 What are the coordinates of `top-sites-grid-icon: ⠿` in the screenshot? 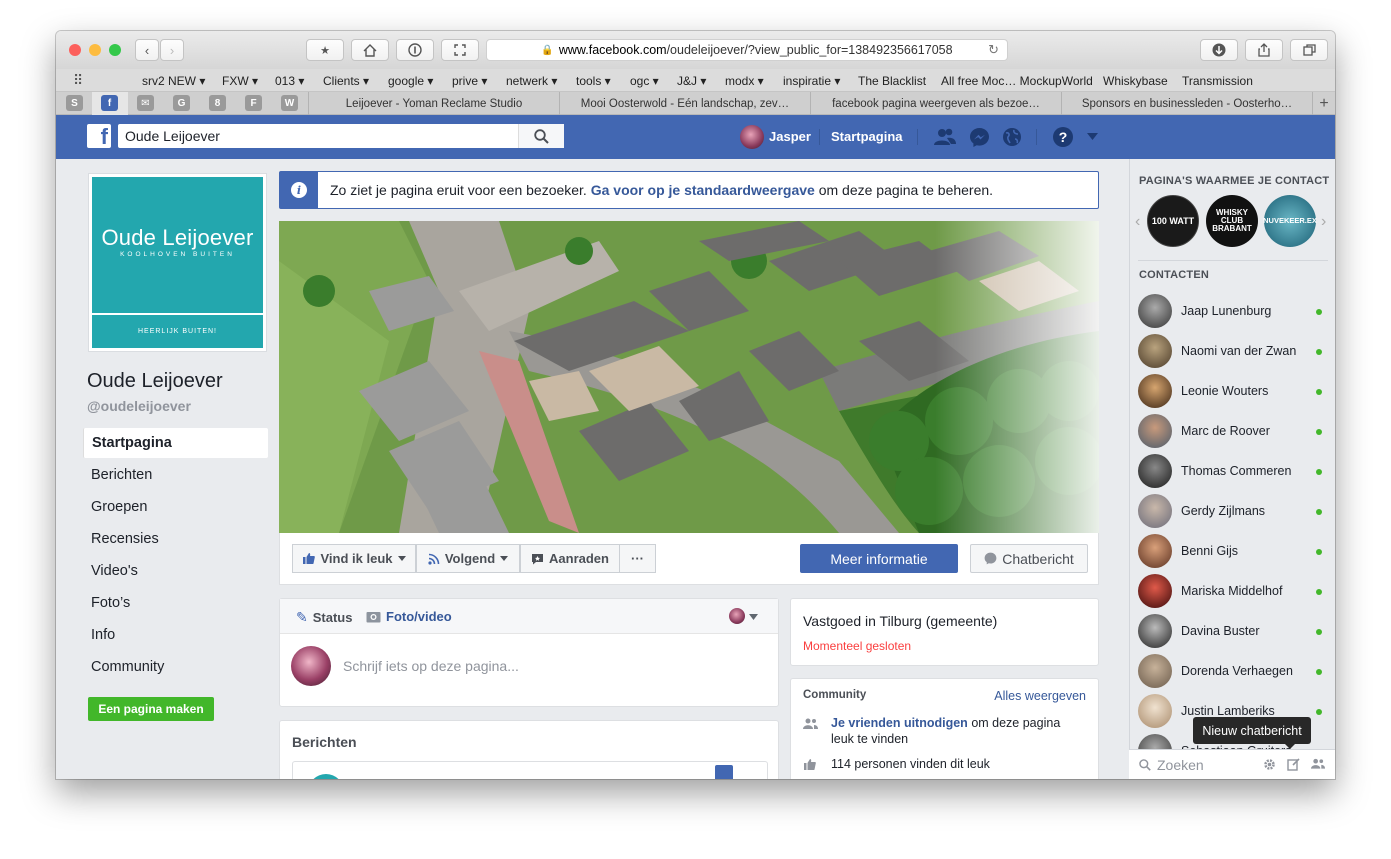 It's located at (78, 80).